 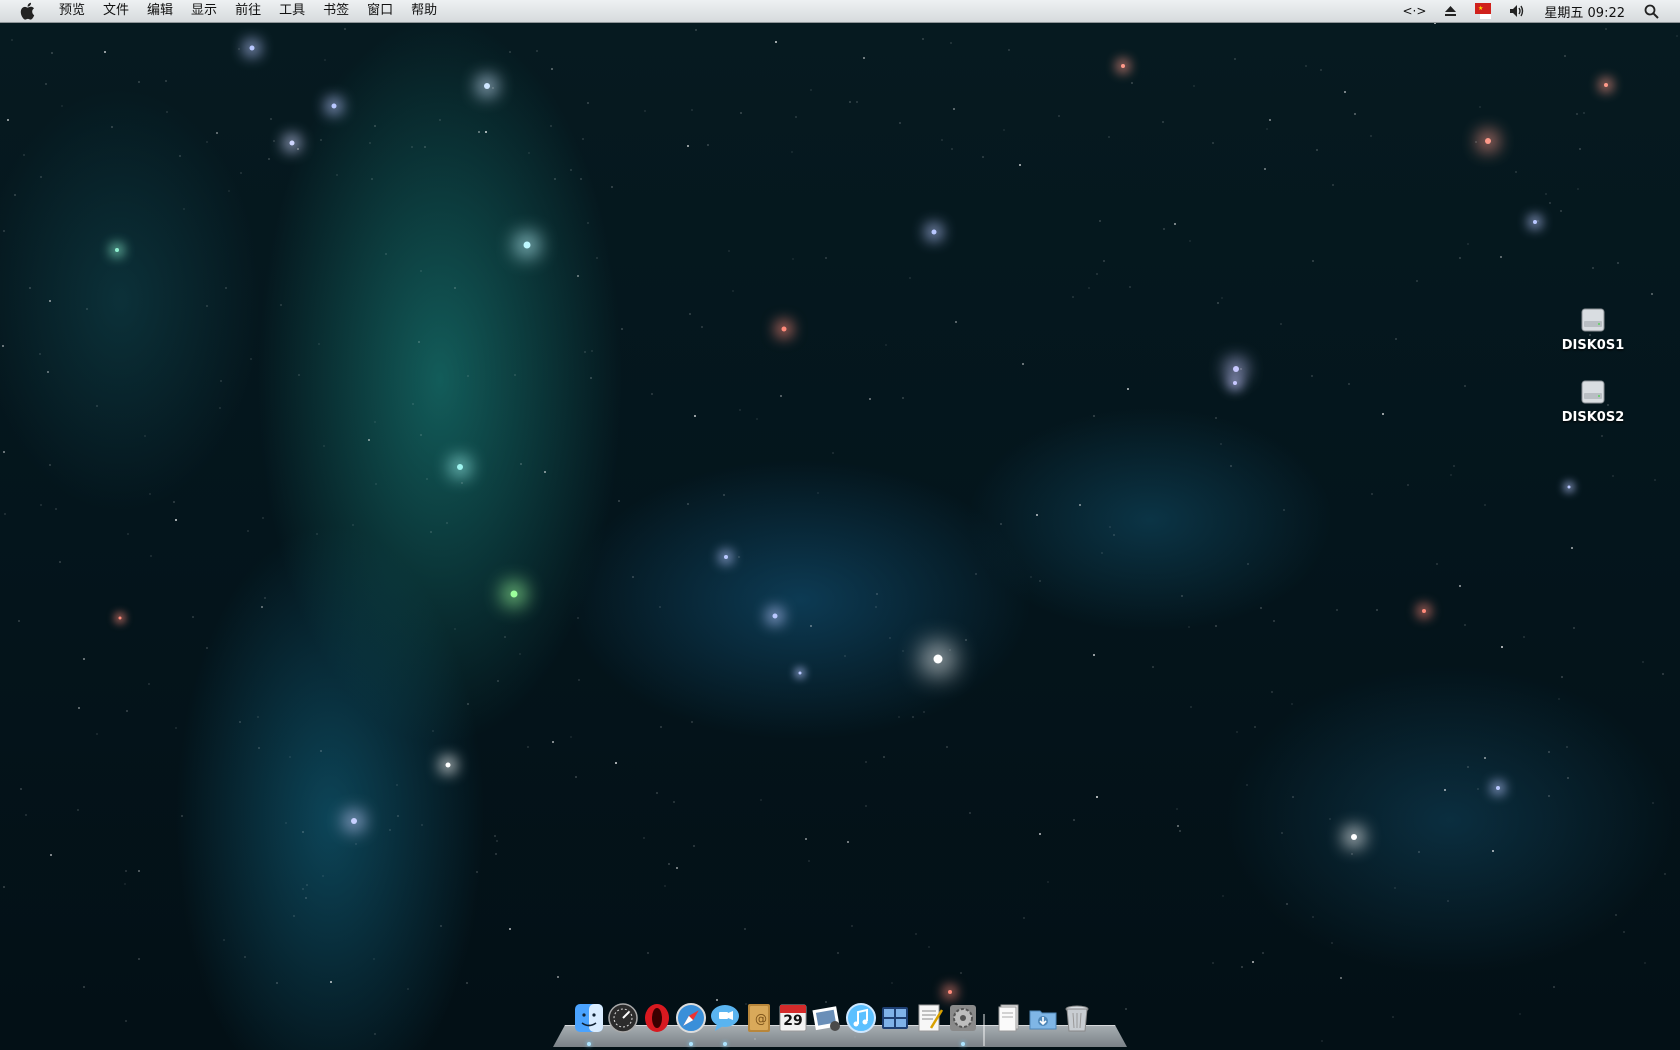 What do you see at coordinates (1584, 11) in the screenshot?
I see `menu-clock: 星期五 09:22` at bounding box center [1584, 11].